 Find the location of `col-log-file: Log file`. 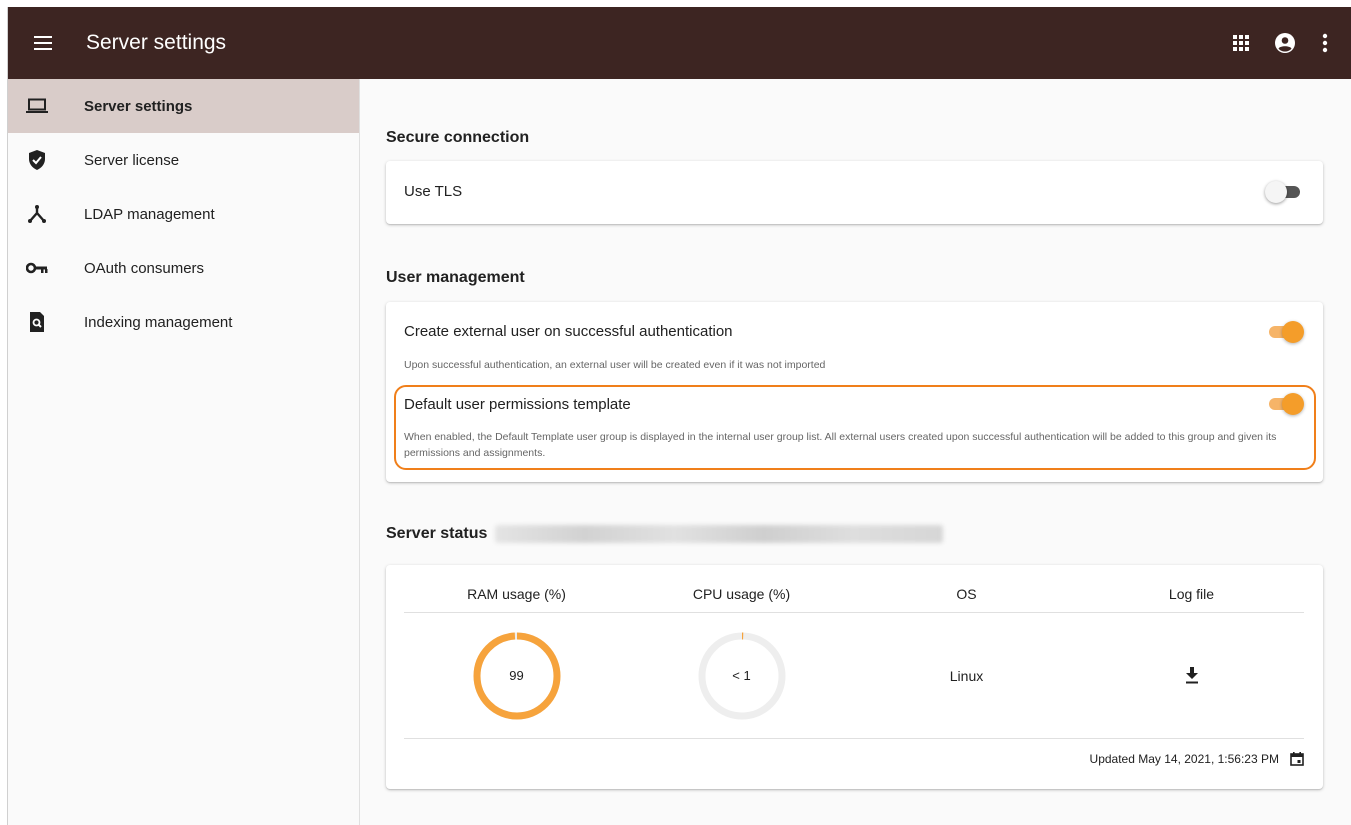

col-log-file: Log file is located at coordinates (1191, 594).